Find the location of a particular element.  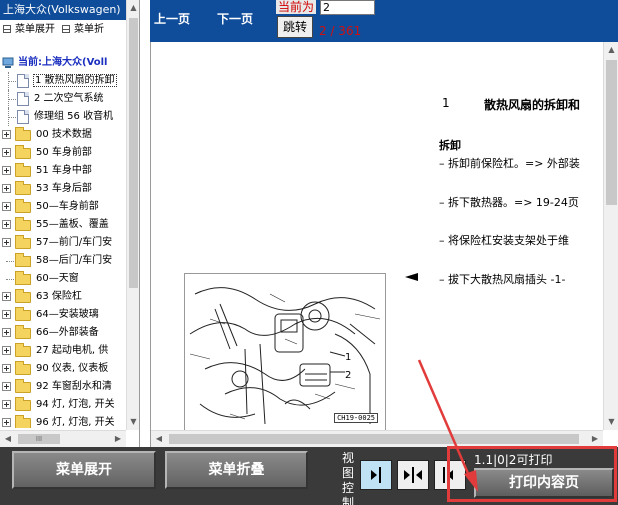

tree-vertical-scrollbar: ▲ ▼ is located at coordinates (132, 215).